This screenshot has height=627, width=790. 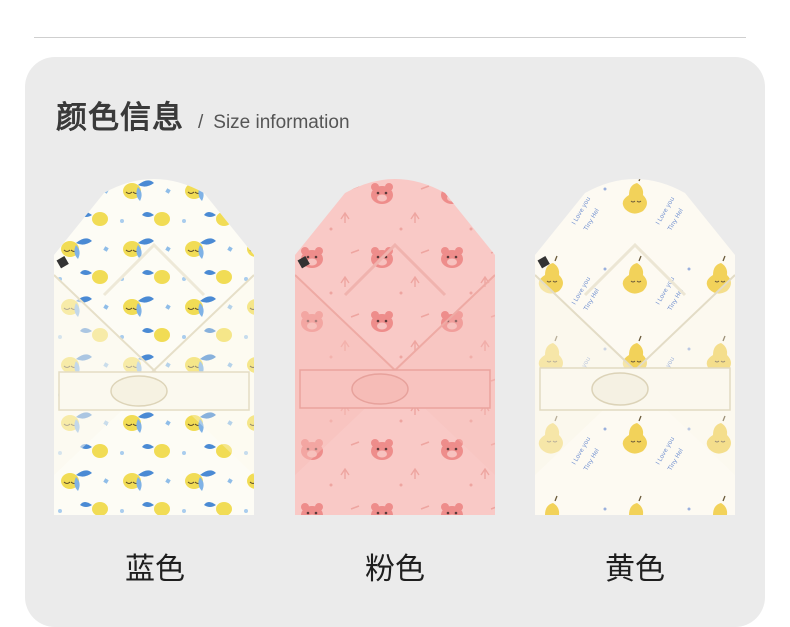 What do you see at coordinates (635, 569) in the screenshot?
I see `product-label-yellow: 黄色` at bounding box center [635, 569].